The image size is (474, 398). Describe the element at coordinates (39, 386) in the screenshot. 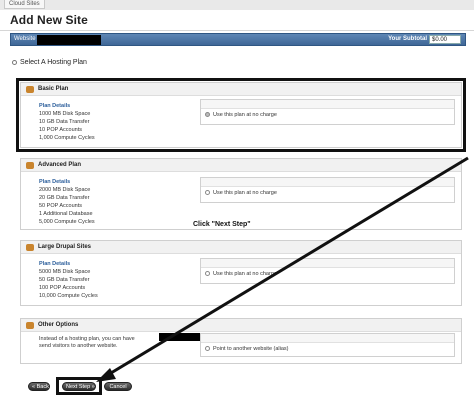

I see `back-button: « Back` at that location.